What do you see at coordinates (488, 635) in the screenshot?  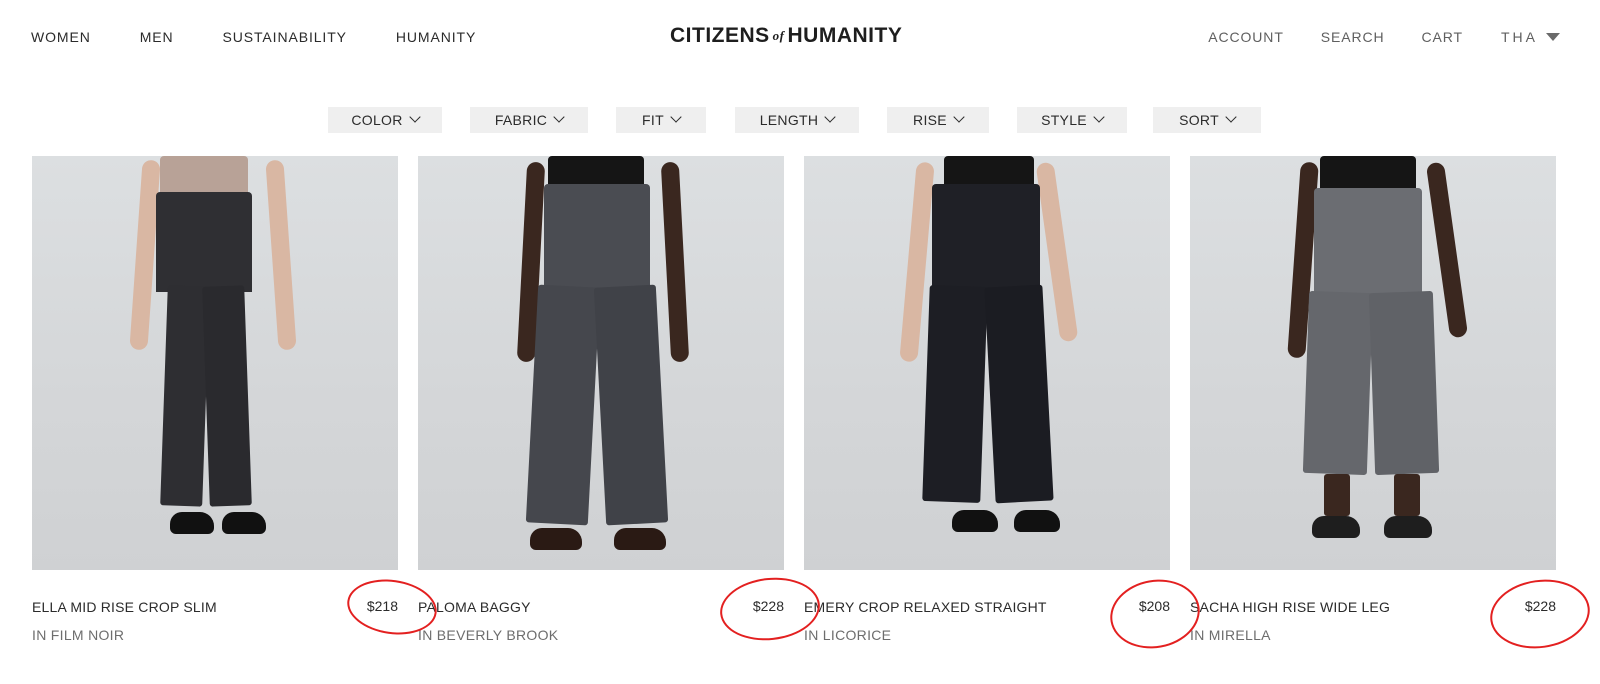 I see `product-color: IN BEVERLY BROOK` at bounding box center [488, 635].